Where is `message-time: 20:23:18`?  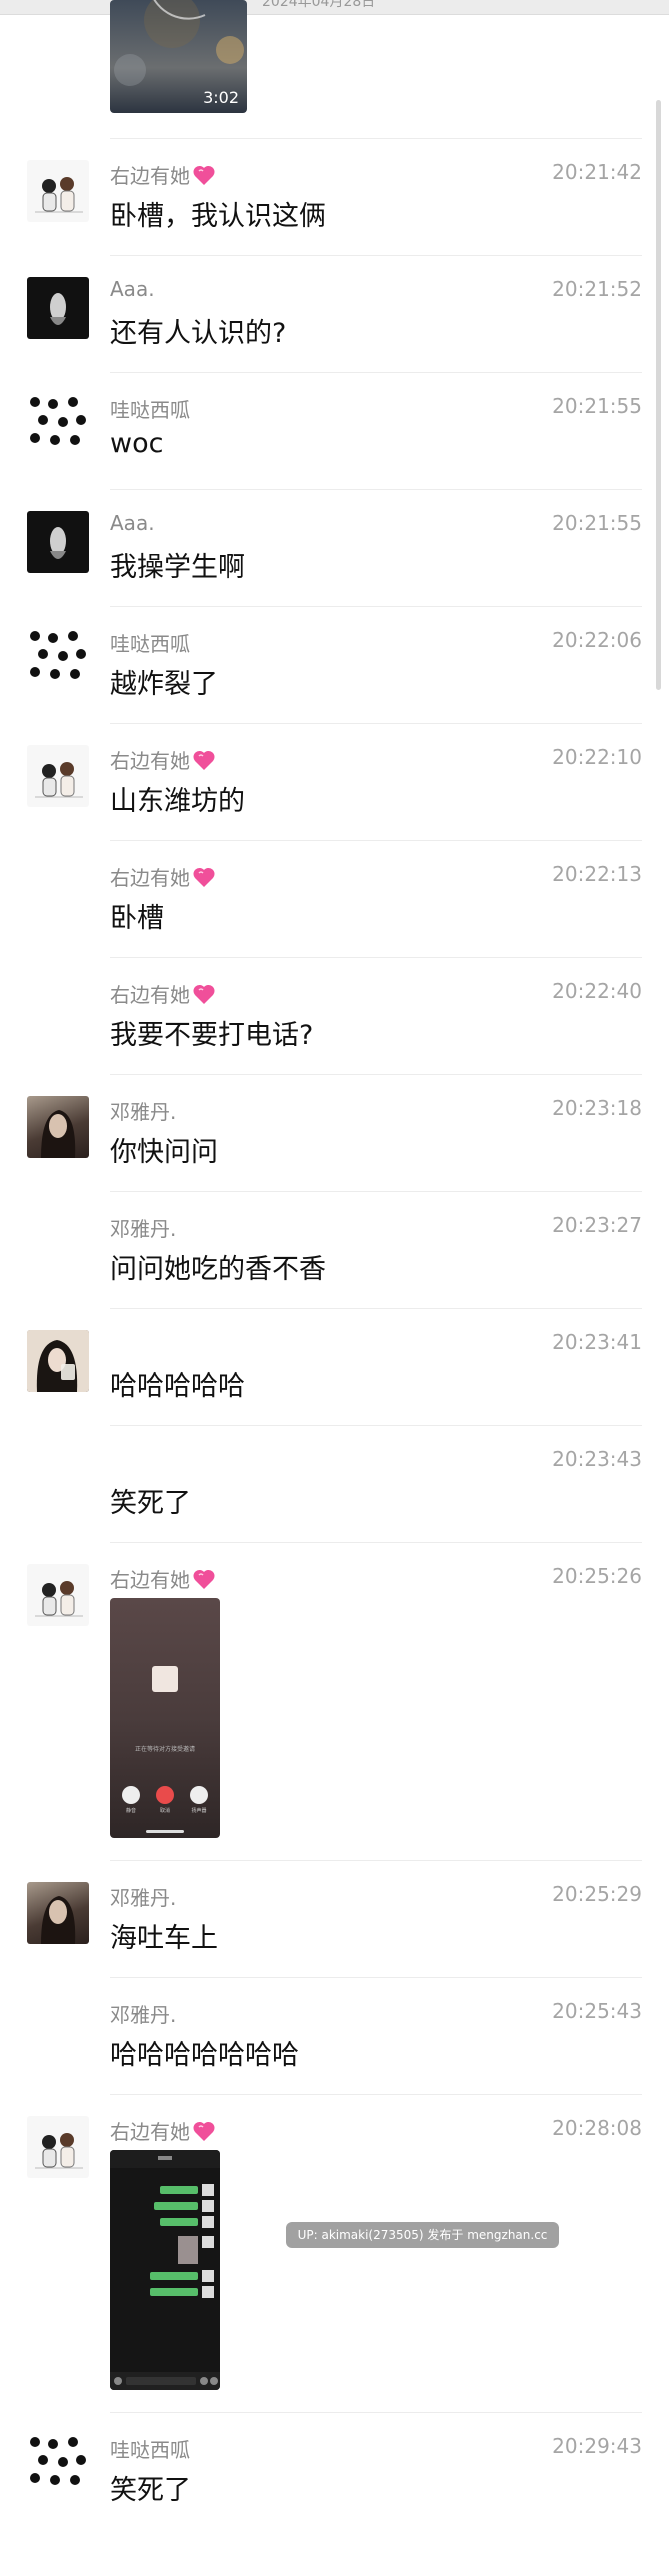 message-time: 20:23:18 is located at coordinates (597, 1108).